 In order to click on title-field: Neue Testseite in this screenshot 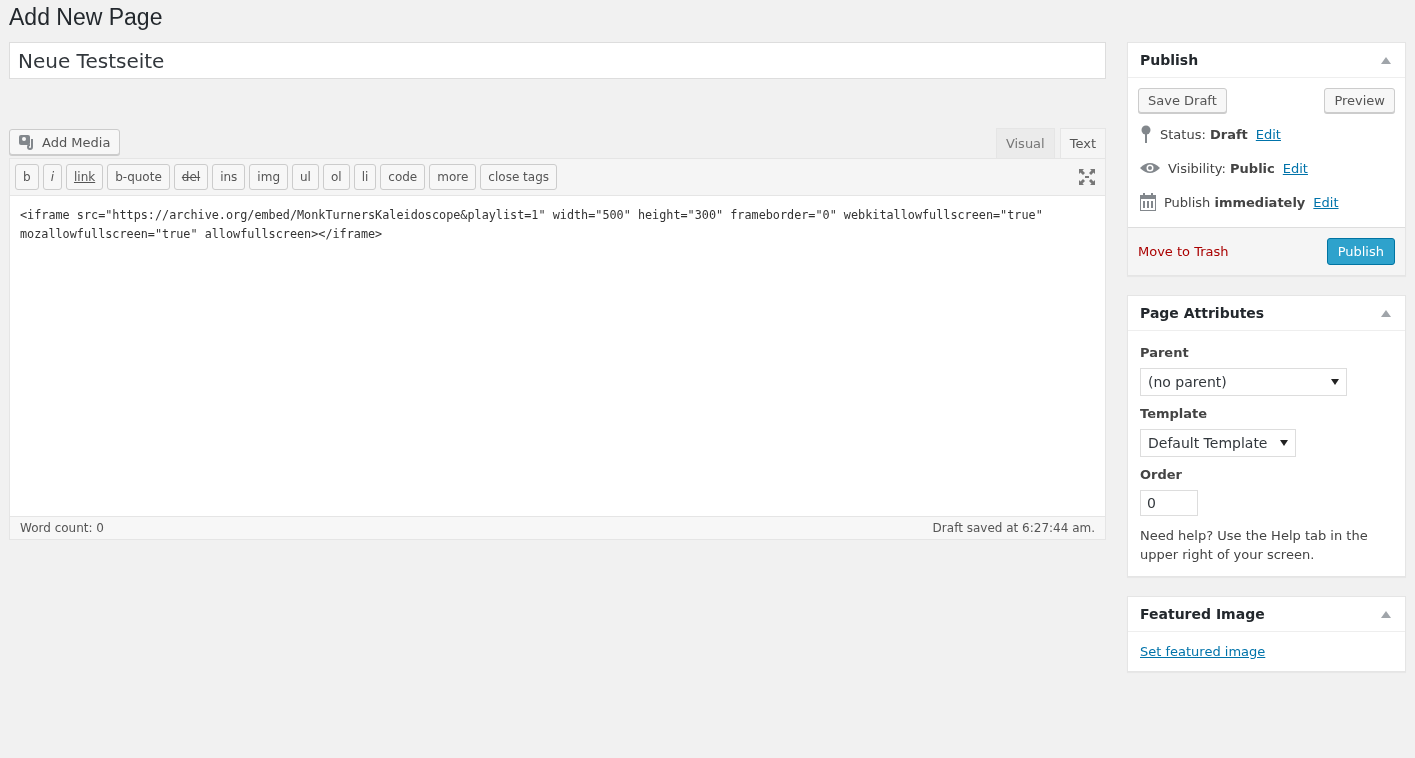, I will do `click(557, 60)`.